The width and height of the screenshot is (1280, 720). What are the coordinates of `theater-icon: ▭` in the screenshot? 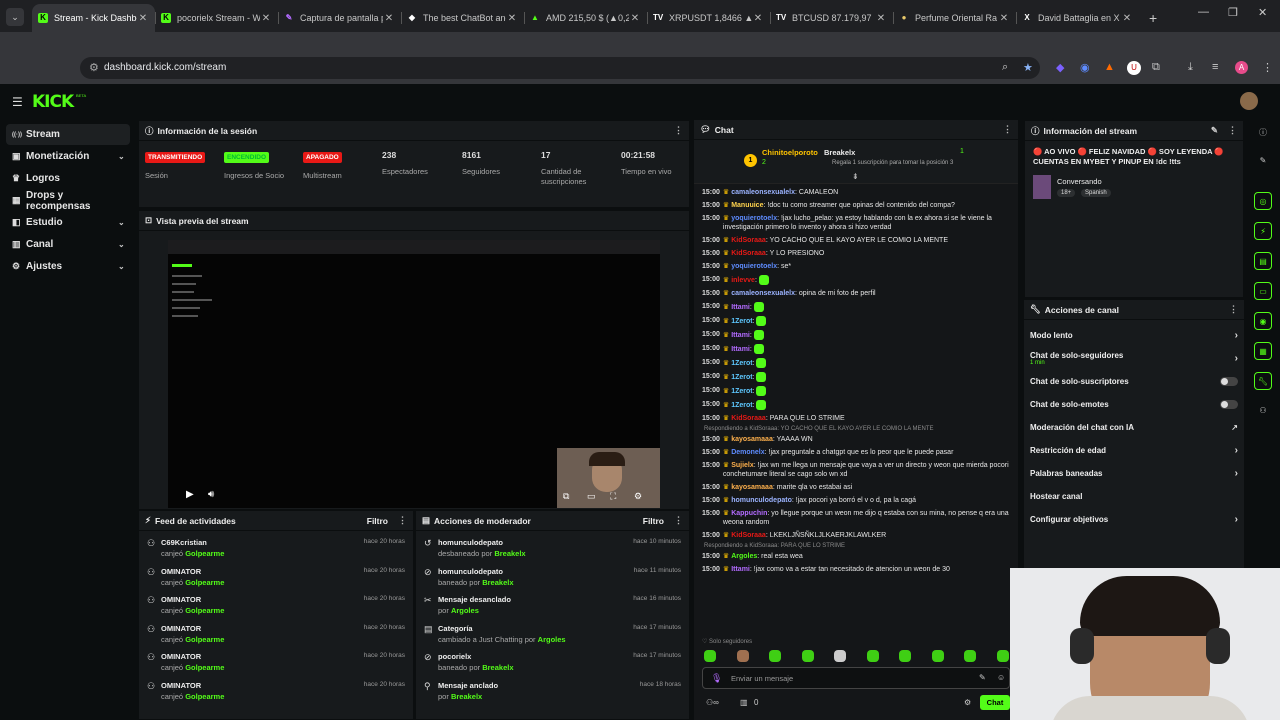 It's located at (591, 496).